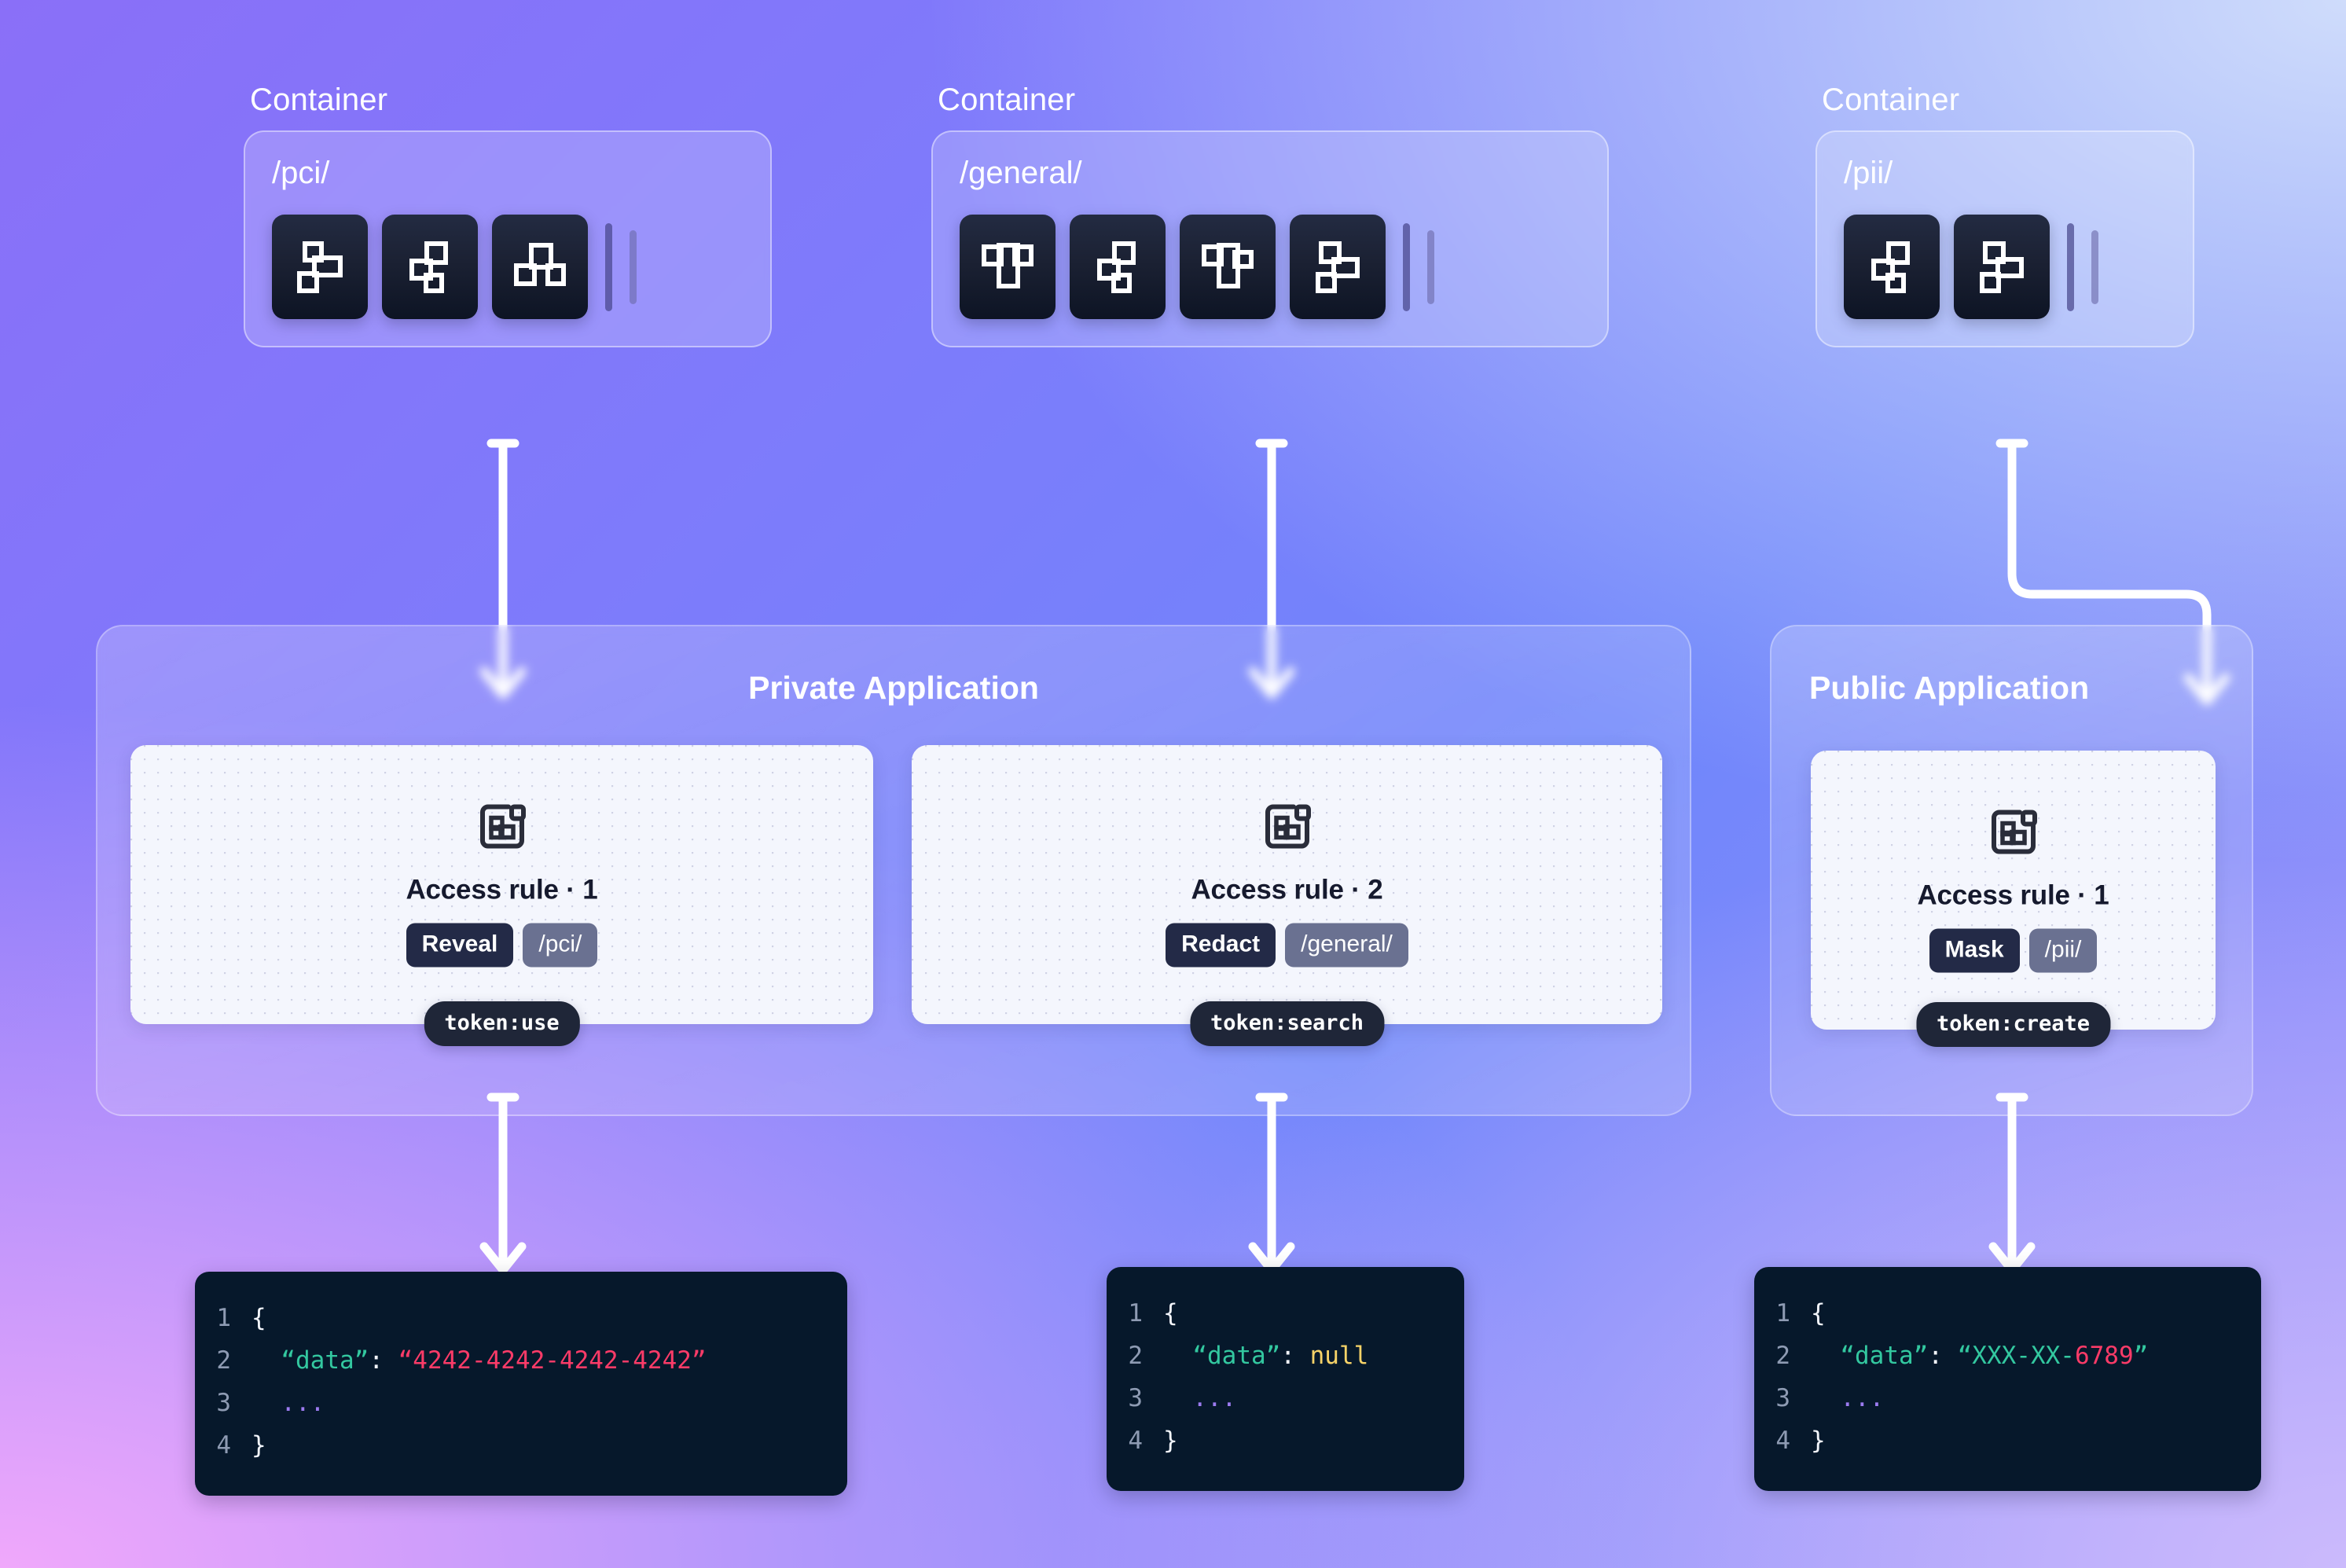  I want to click on container-panel-general: /general/, so click(1270, 238).